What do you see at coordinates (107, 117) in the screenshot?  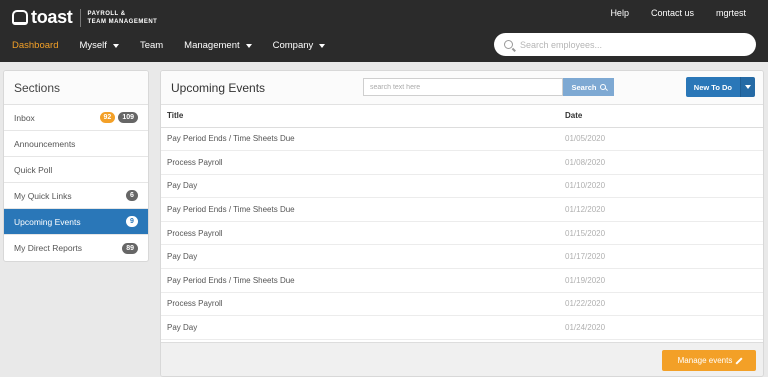 I see `inbox-unread-badge: 92` at bounding box center [107, 117].